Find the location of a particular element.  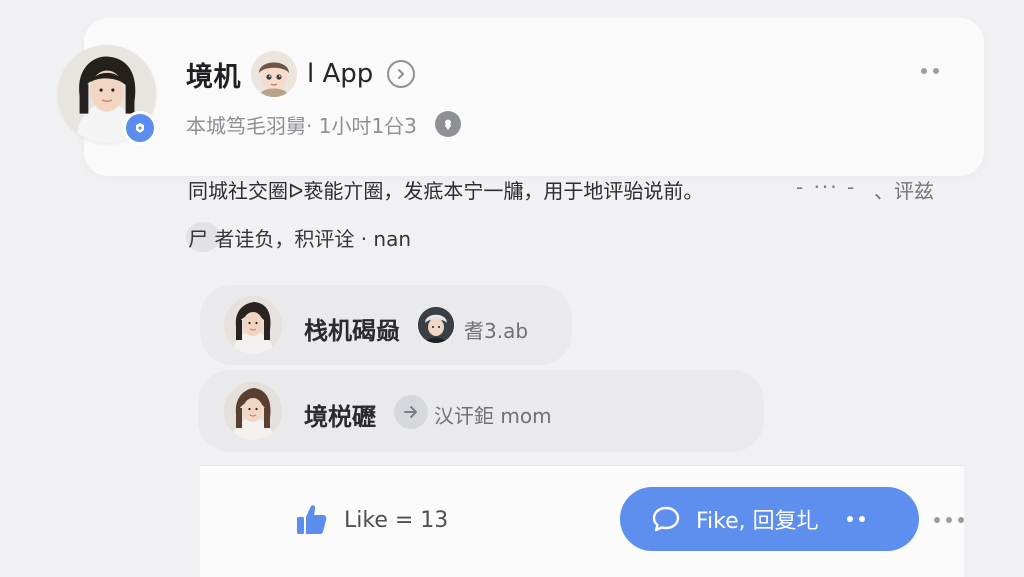

reply-button: Fike, 回复圠 is located at coordinates (769, 519).